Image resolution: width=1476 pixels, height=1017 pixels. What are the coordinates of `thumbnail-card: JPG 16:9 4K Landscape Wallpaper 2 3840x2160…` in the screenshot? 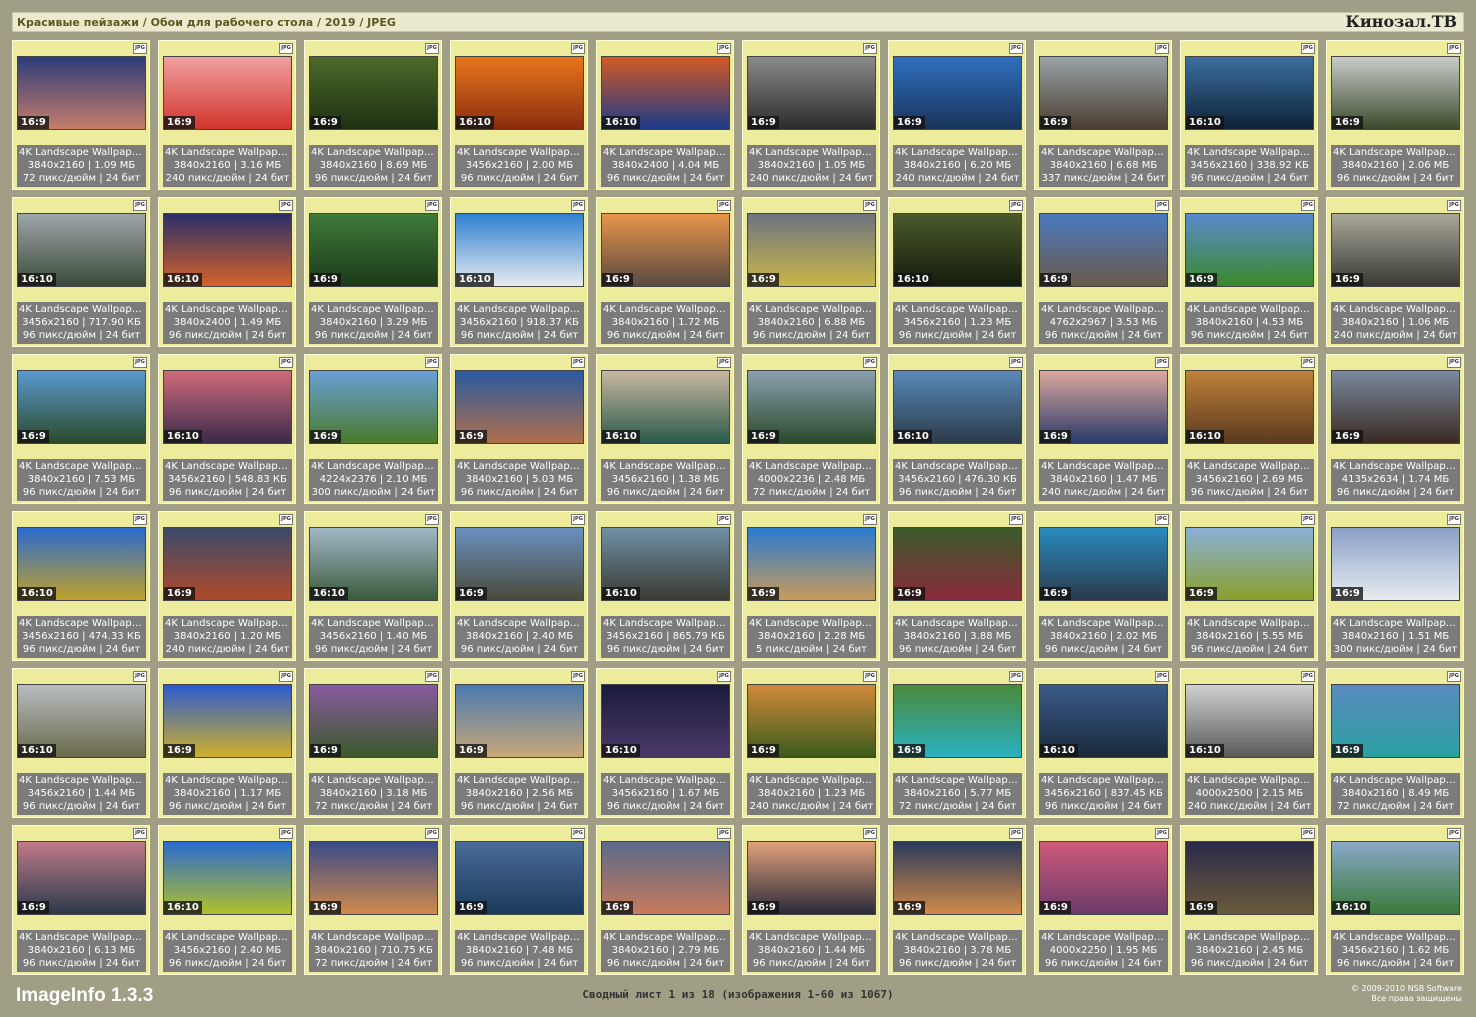 It's located at (227, 115).